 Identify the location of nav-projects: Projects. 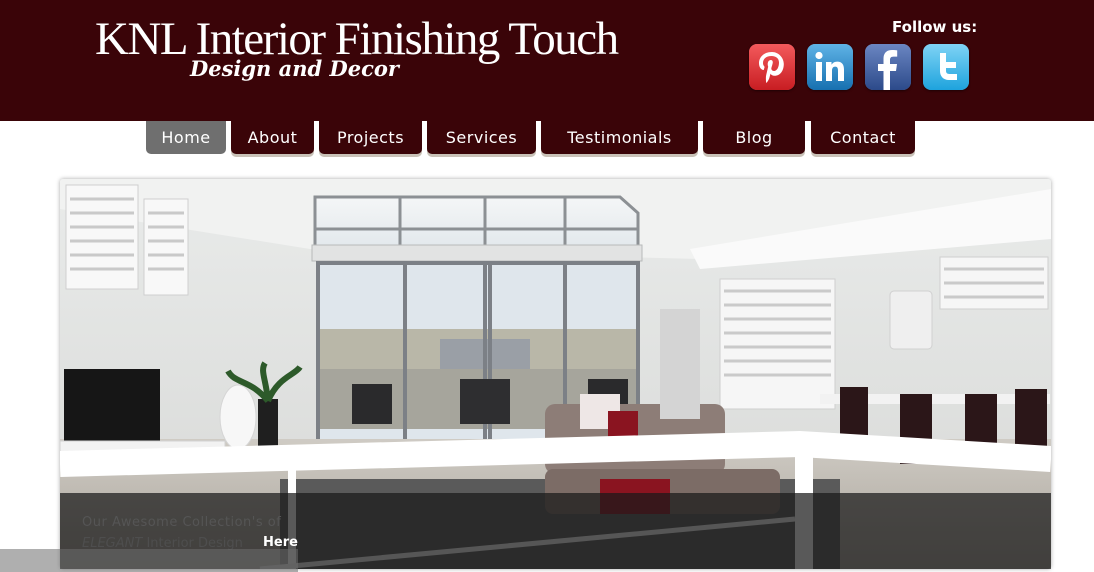
(370, 137).